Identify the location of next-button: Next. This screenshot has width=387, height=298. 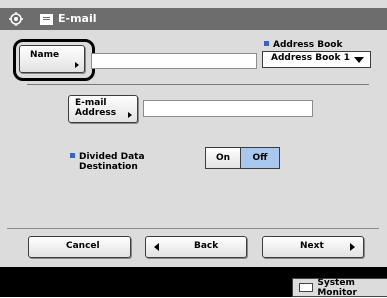
(313, 247).